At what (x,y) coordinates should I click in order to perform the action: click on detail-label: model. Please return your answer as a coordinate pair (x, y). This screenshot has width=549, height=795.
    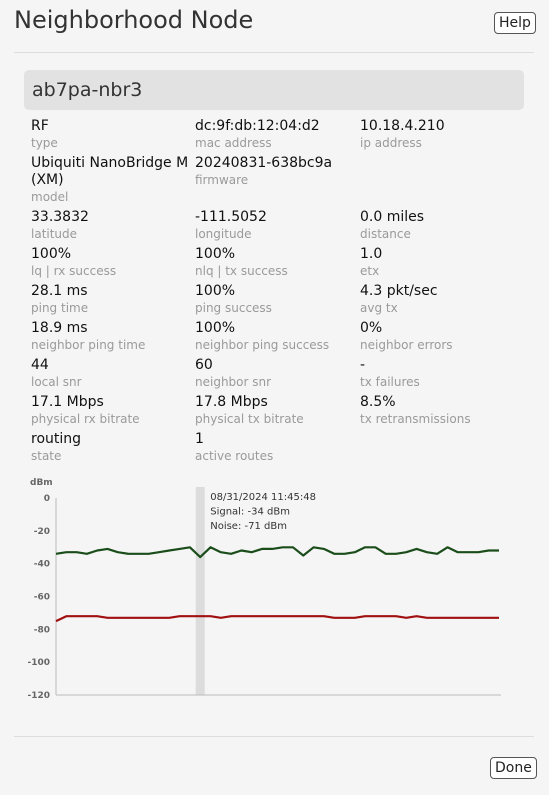
    Looking at the image, I should click on (50, 197).